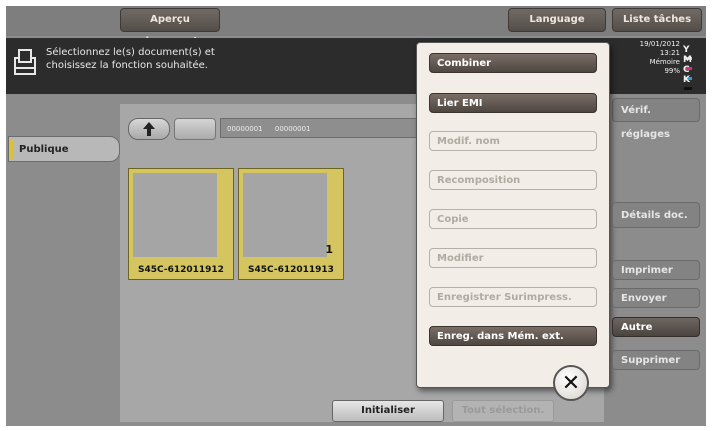 The image size is (712, 431). I want to click on document-name: S45C-612011912, so click(181, 270).